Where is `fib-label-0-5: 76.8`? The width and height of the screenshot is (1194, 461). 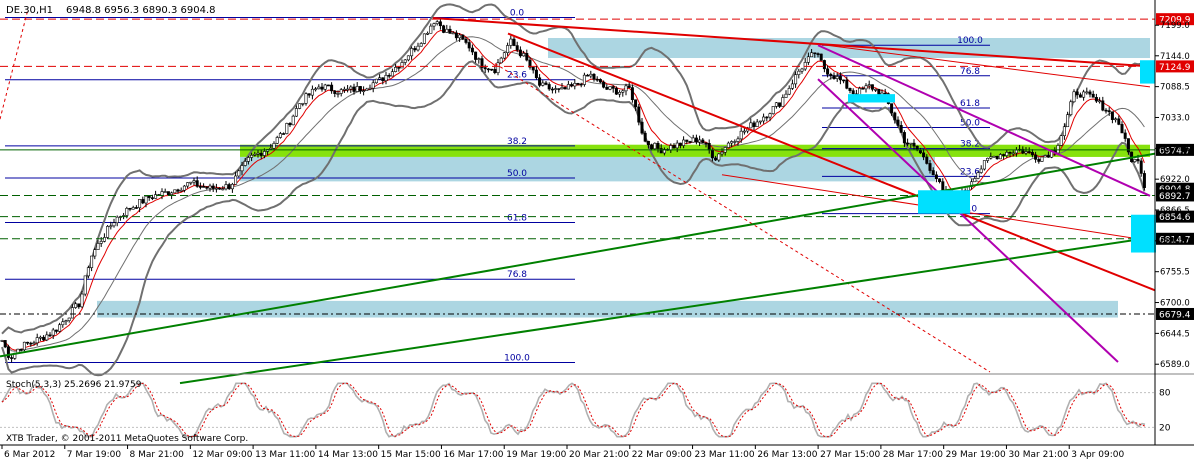 fib-label-0-5: 76.8 is located at coordinates (517, 275).